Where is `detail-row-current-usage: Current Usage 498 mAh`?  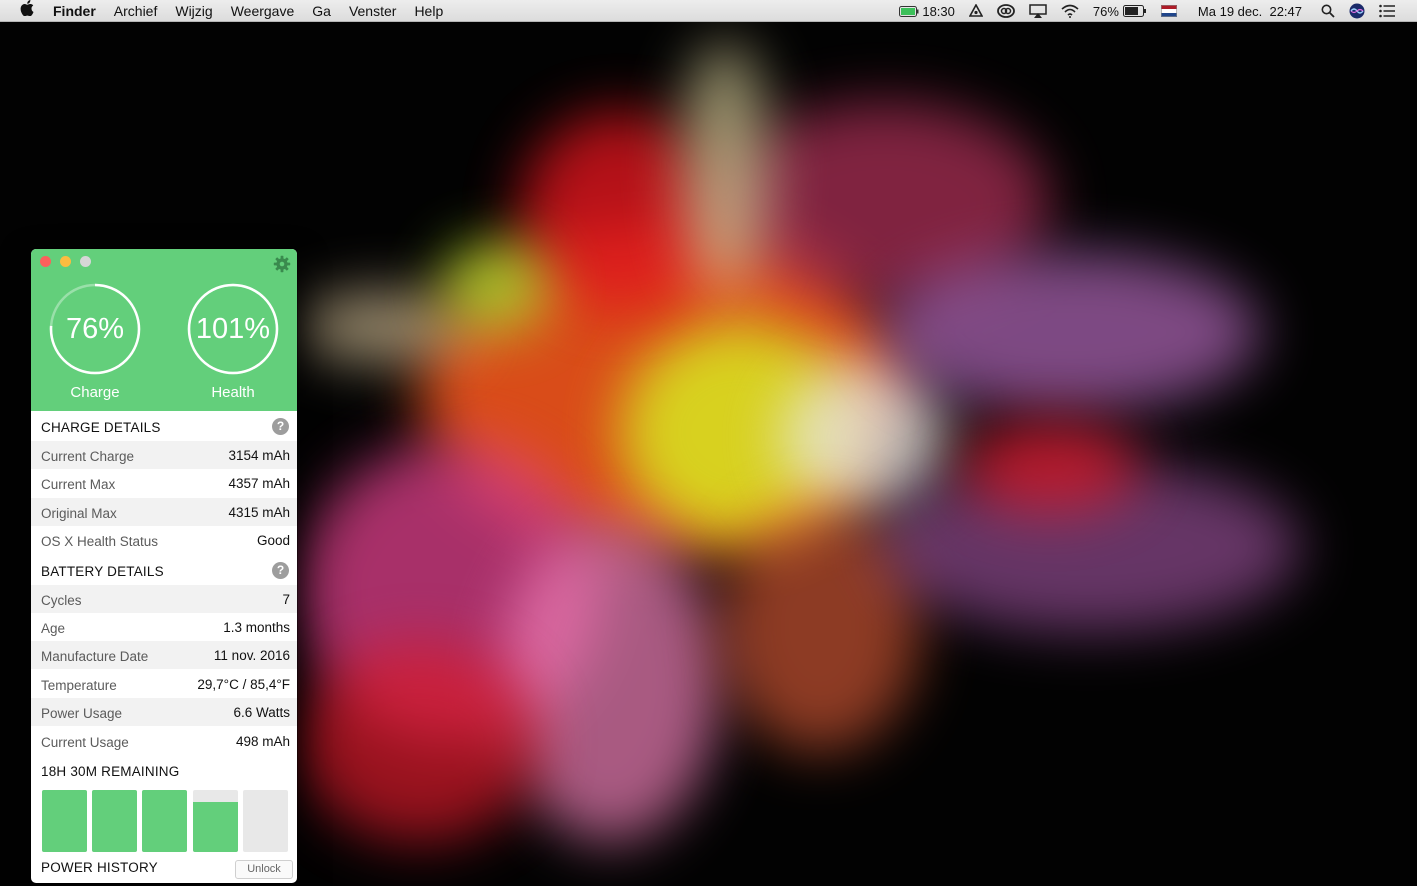
detail-row-current-usage: Current Usage 498 mAh is located at coordinates (164, 741).